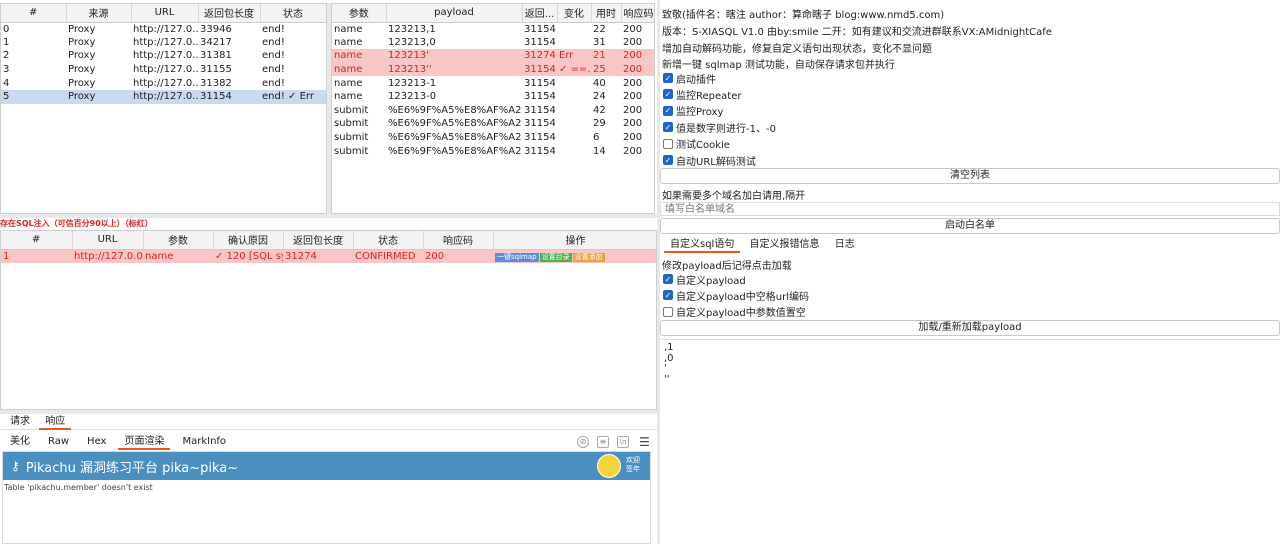  What do you see at coordinates (726, 129) in the screenshot?
I see `checkbox-label: 值是数字则进行-1、-0` at bounding box center [726, 129].